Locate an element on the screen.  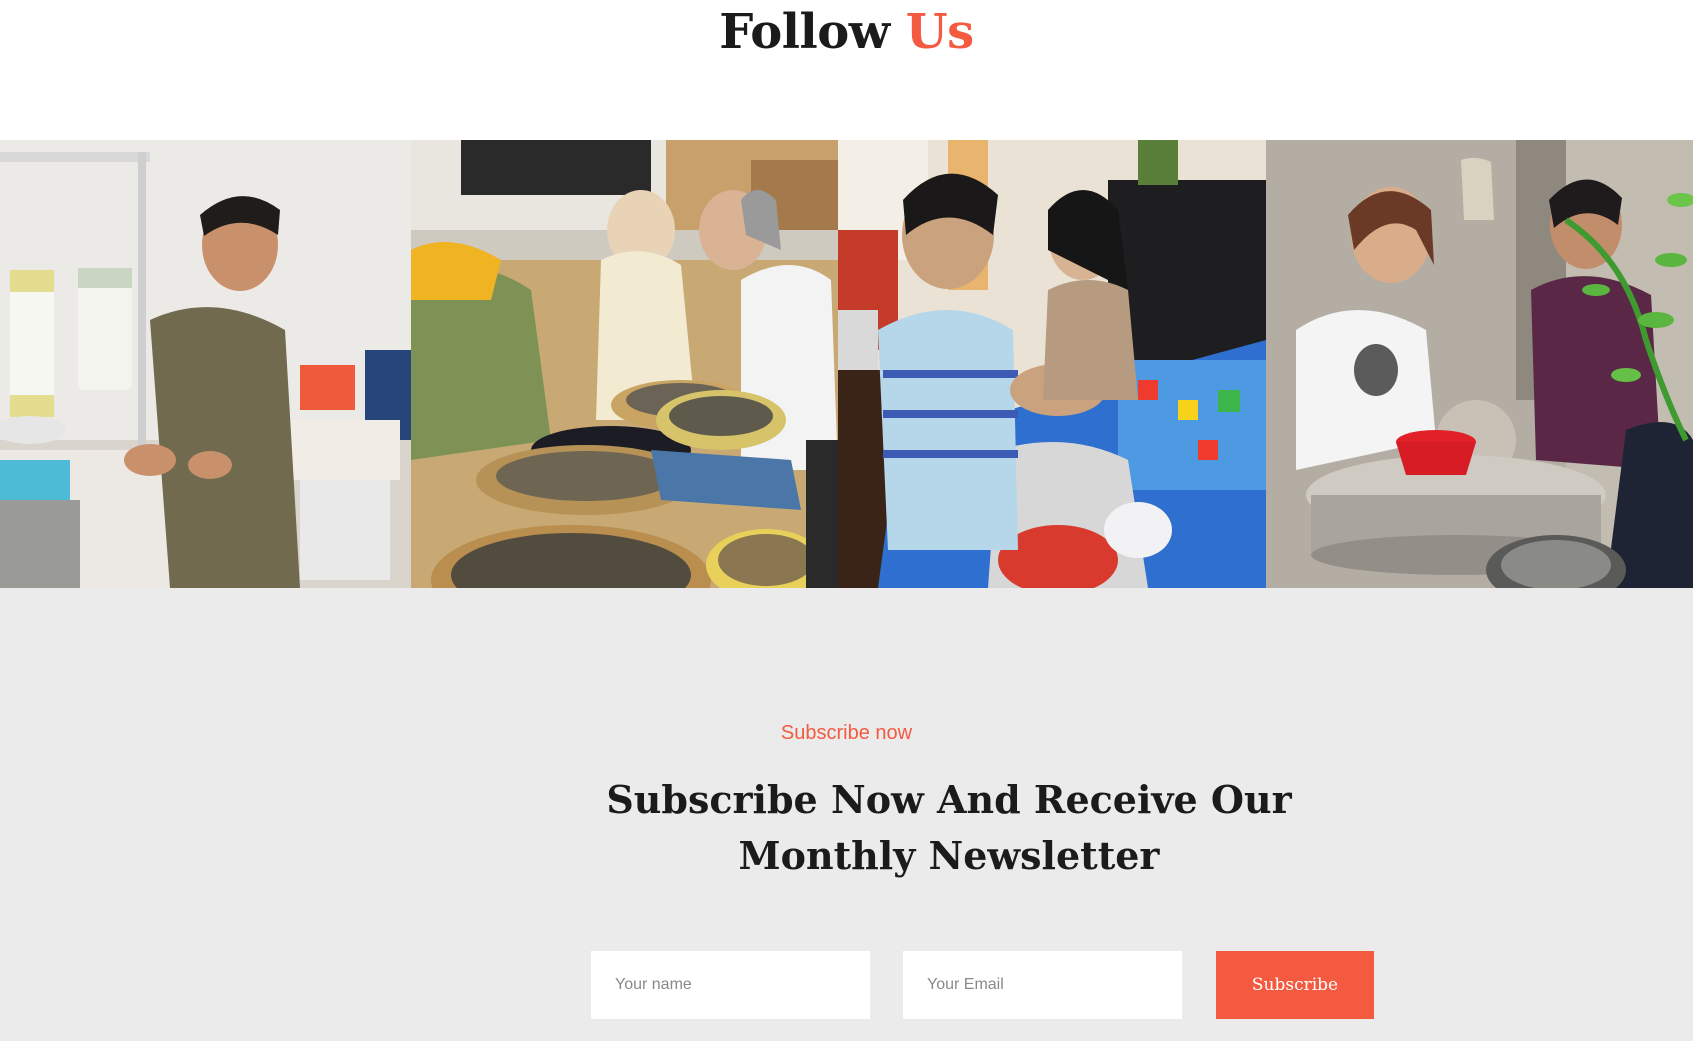
gallery-photo-round-table-crafting is located at coordinates (1479, 364).